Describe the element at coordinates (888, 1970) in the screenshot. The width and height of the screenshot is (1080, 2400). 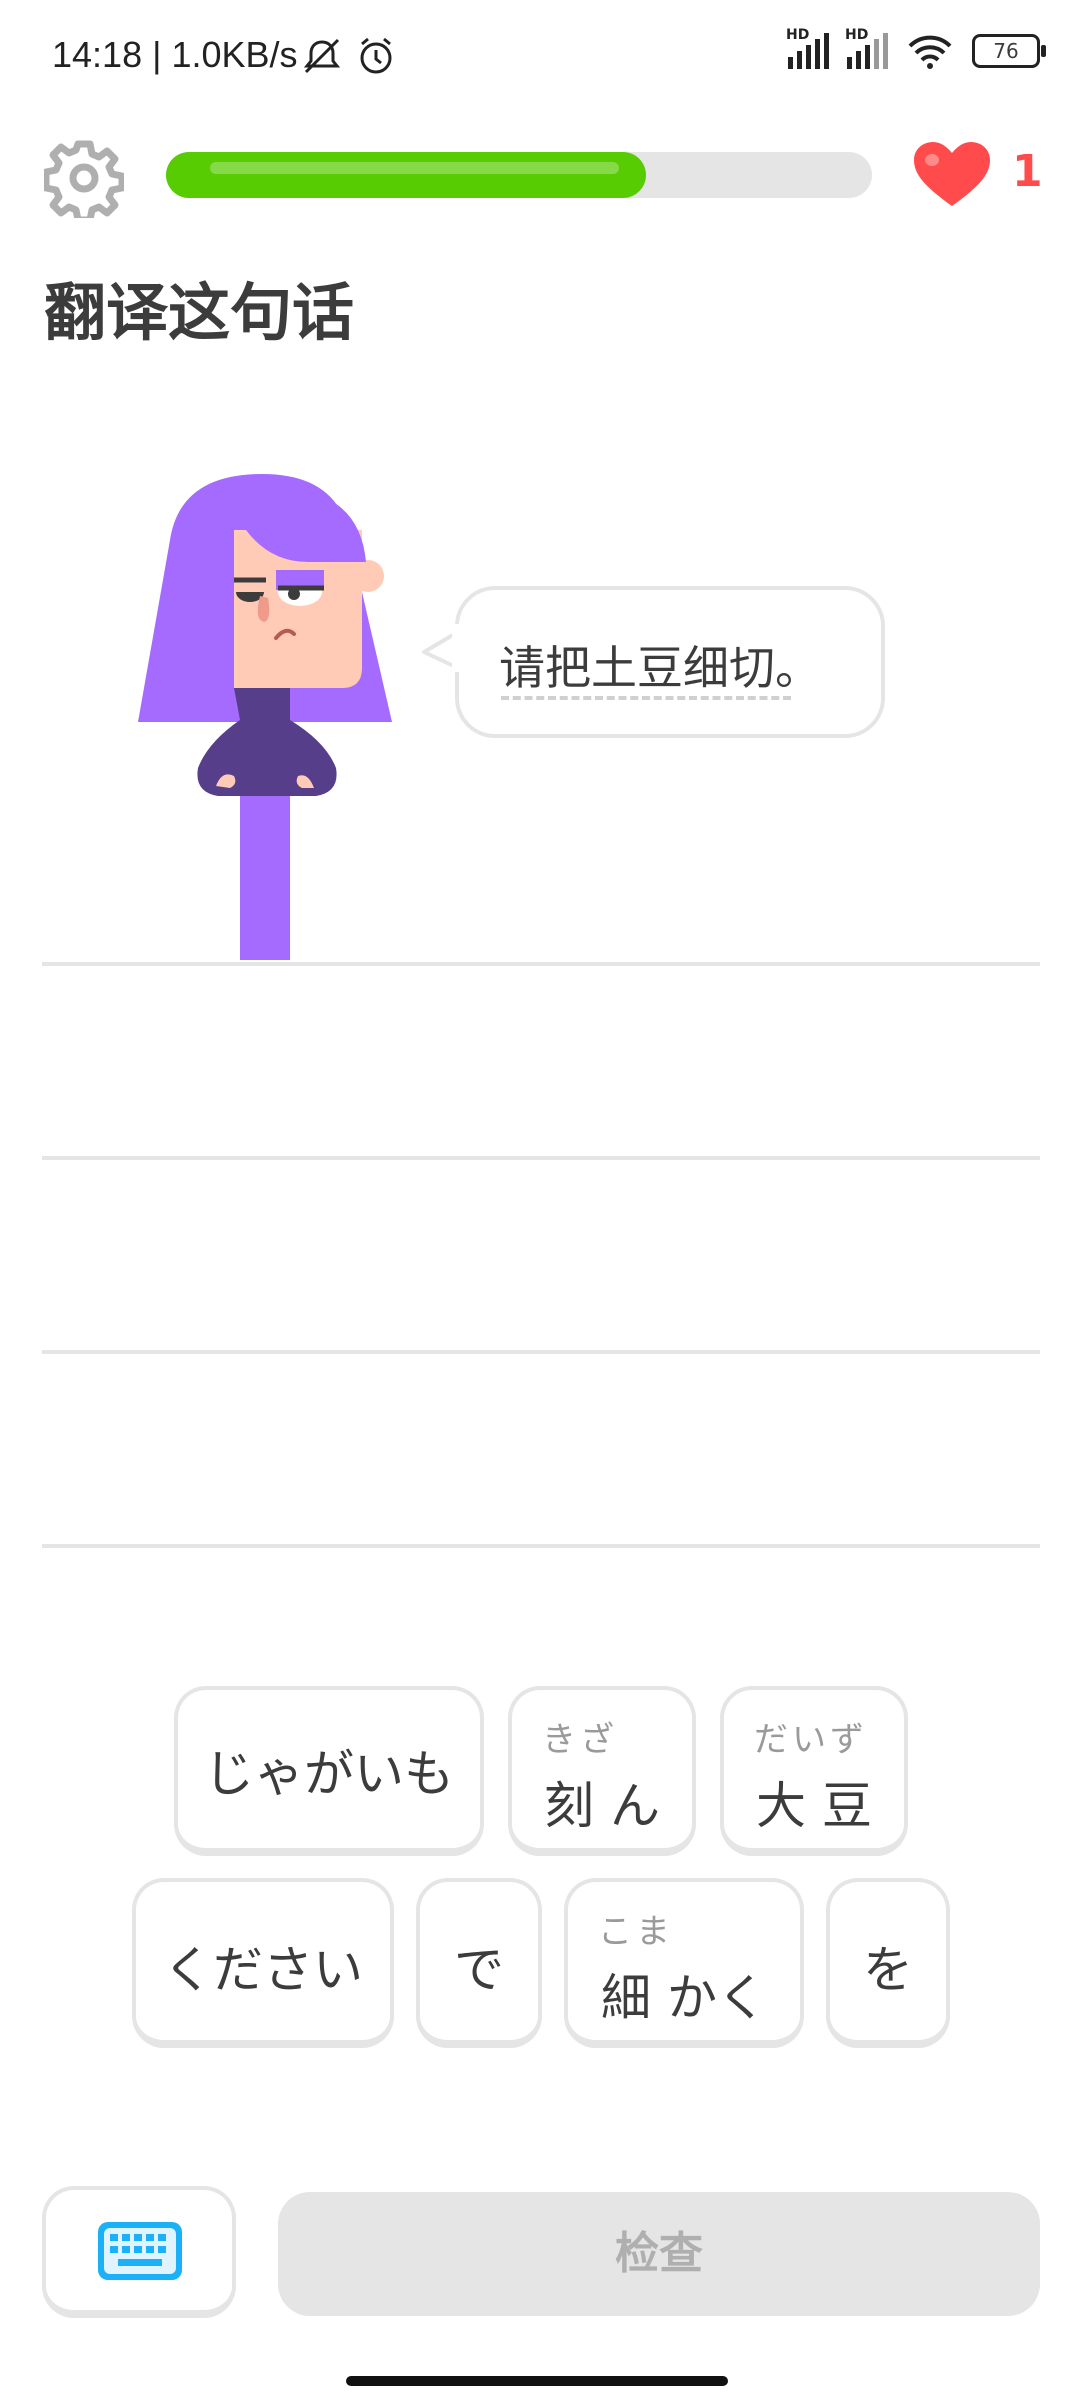
I see `word-chip-label: を` at that location.